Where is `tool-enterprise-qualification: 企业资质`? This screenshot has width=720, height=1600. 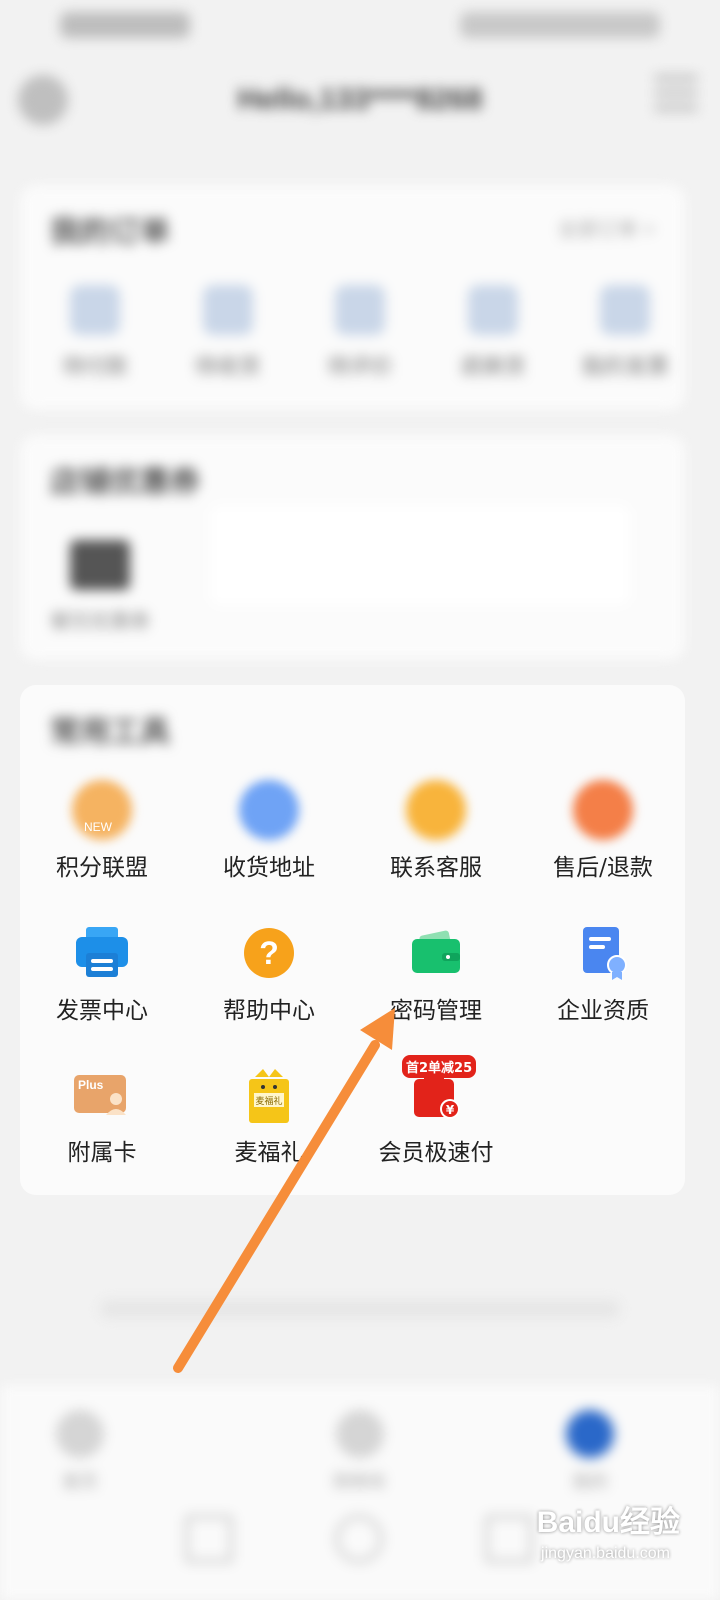 tool-enterprise-qualification: 企业资质 is located at coordinates (603, 974).